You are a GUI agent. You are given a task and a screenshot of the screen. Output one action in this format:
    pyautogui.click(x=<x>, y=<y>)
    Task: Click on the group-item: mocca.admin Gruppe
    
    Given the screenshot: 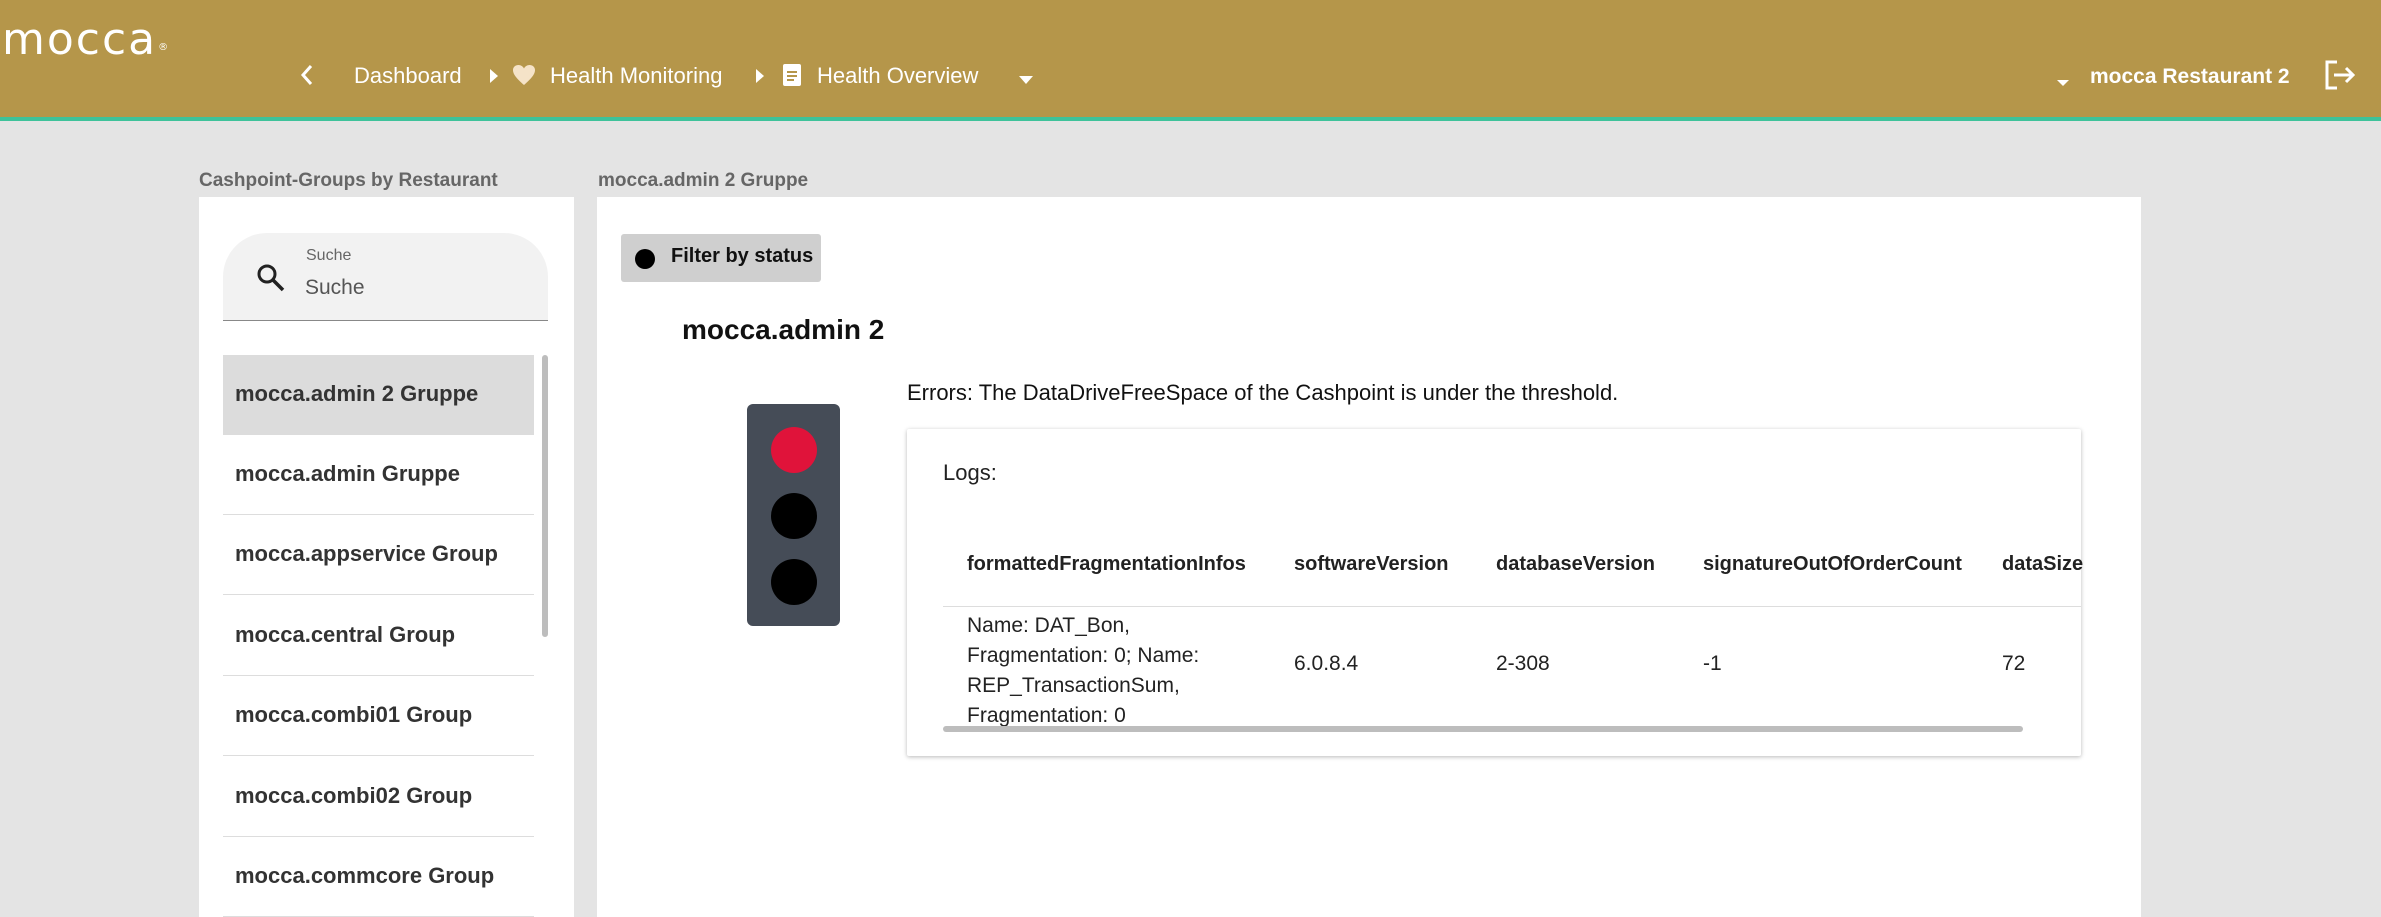 What is the action you would take?
    pyautogui.click(x=378, y=475)
    